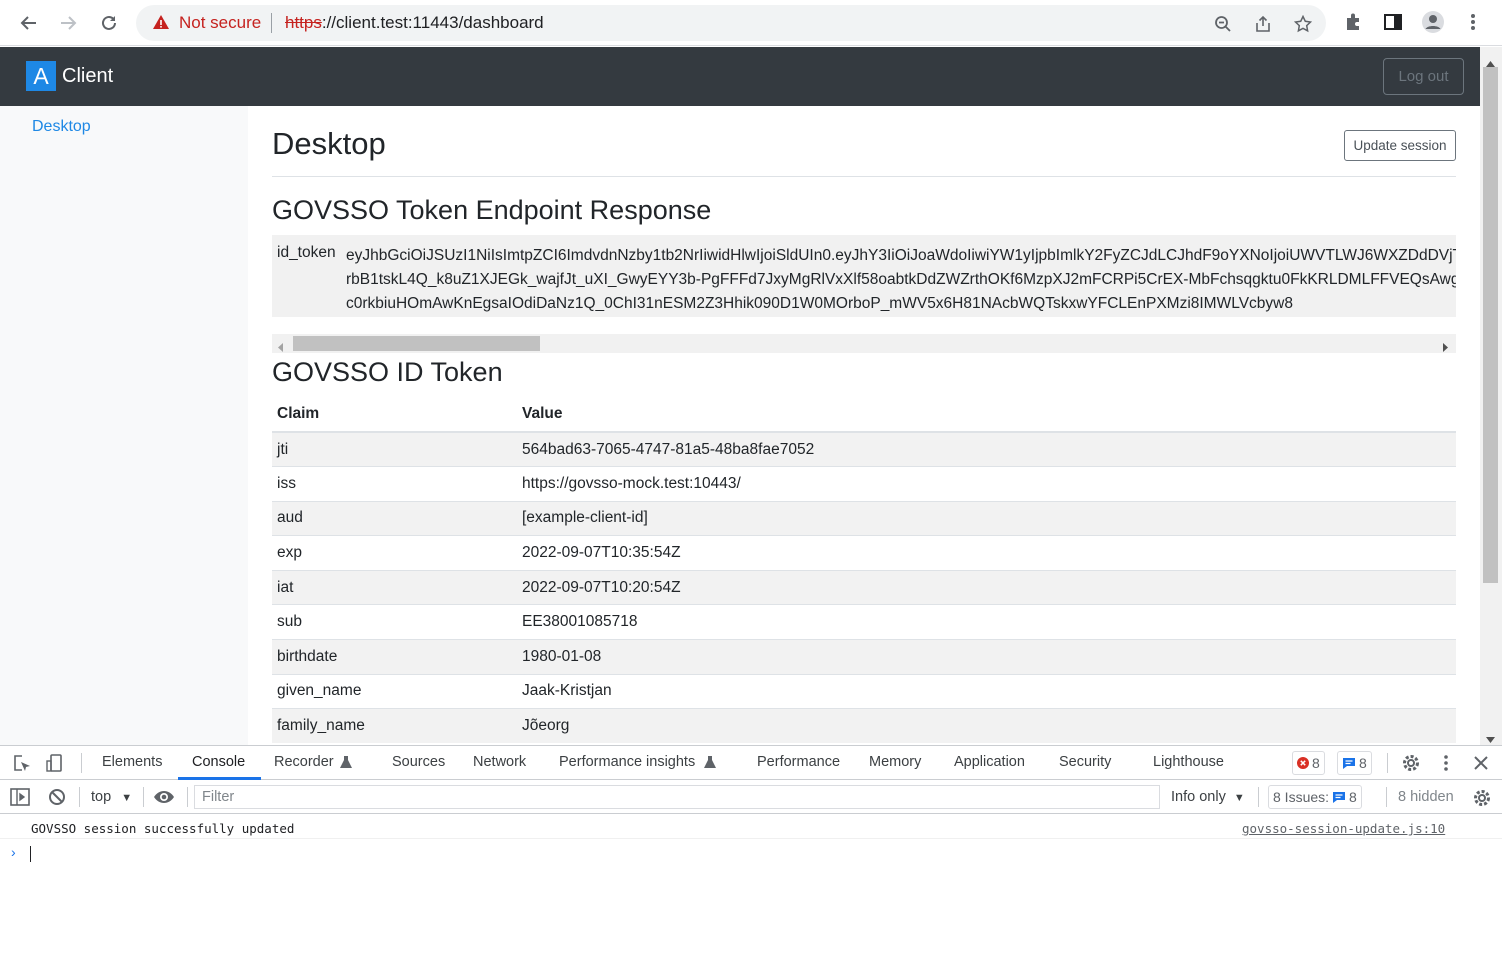  I want to click on log-level-selector: Info only ▼, so click(1208, 797).